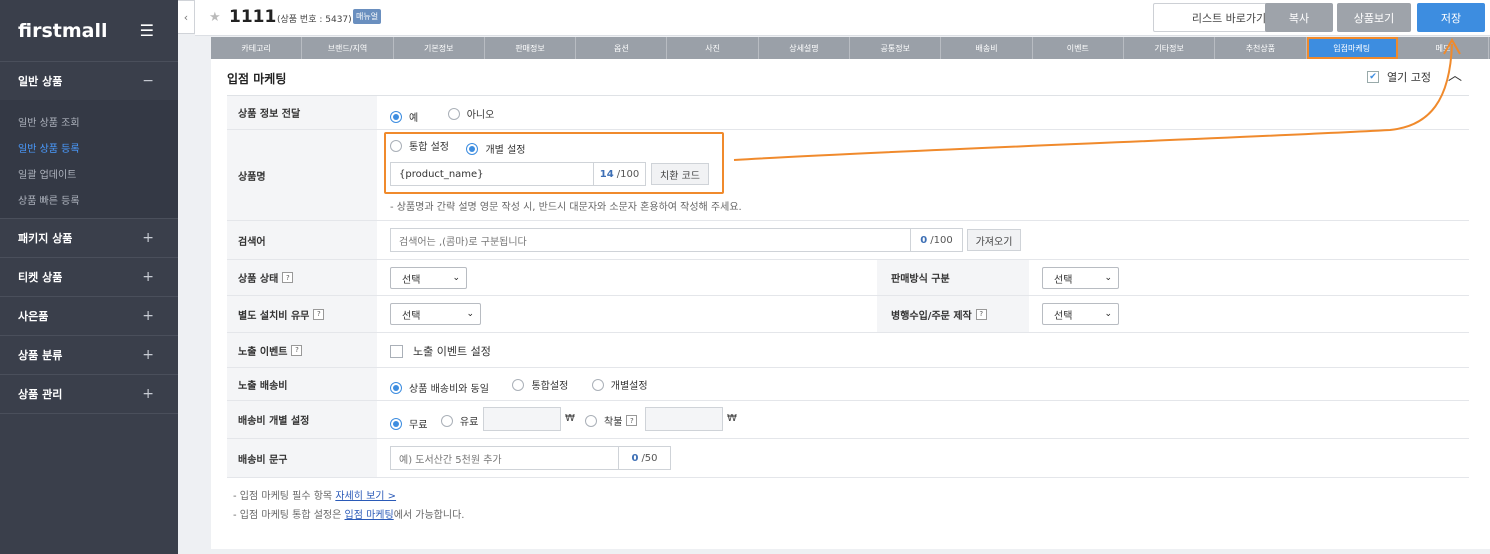 The image size is (1490, 554). What do you see at coordinates (439, 387) in the screenshot?
I see `radio-shipping-same: 상품 배송비와 동일` at bounding box center [439, 387].